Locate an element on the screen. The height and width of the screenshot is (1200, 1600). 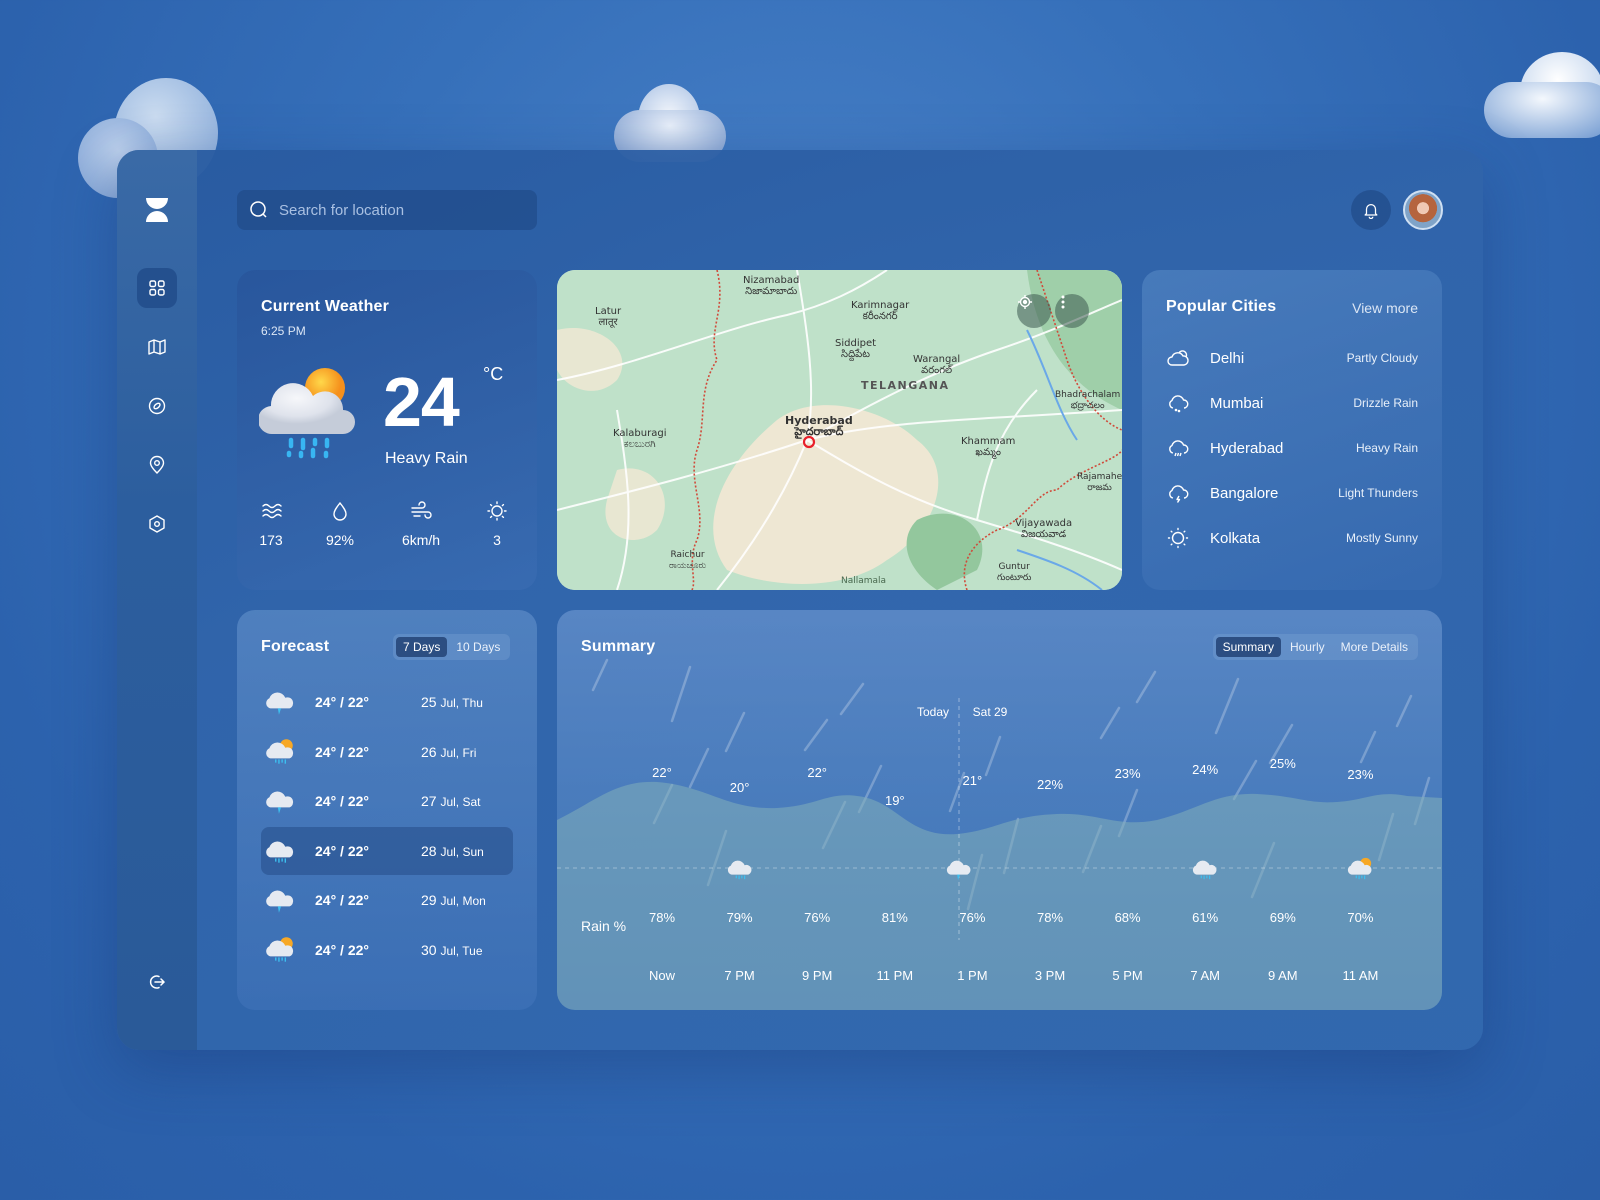
compass-icon is located at coordinates (157, 406).